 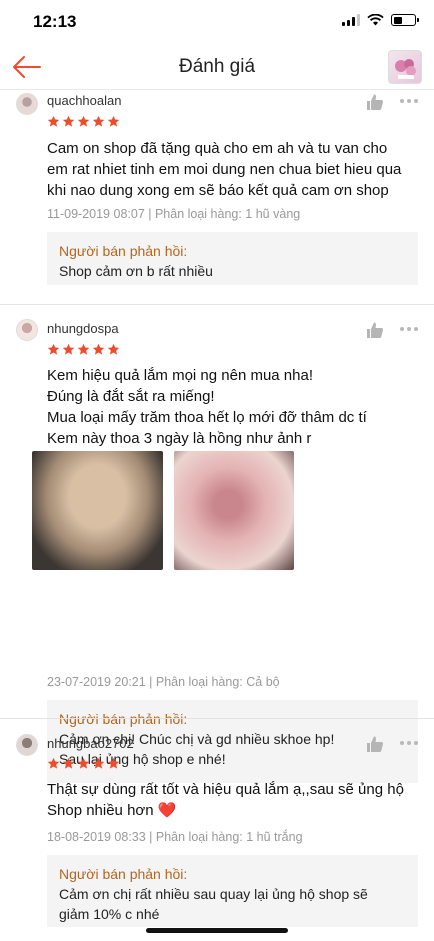 What do you see at coordinates (90, 743) in the screenshot?
I see `review-username: nhungbao2702` at bounding box center [90, 743].